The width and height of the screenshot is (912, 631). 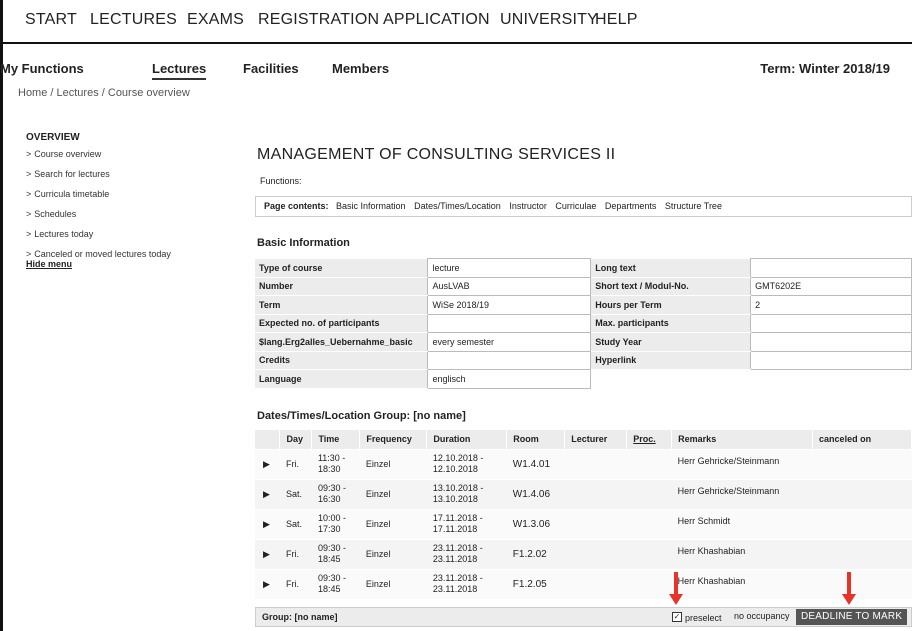 I want to click on nav-lectures: LECTURES, so click(x=133, y=20).